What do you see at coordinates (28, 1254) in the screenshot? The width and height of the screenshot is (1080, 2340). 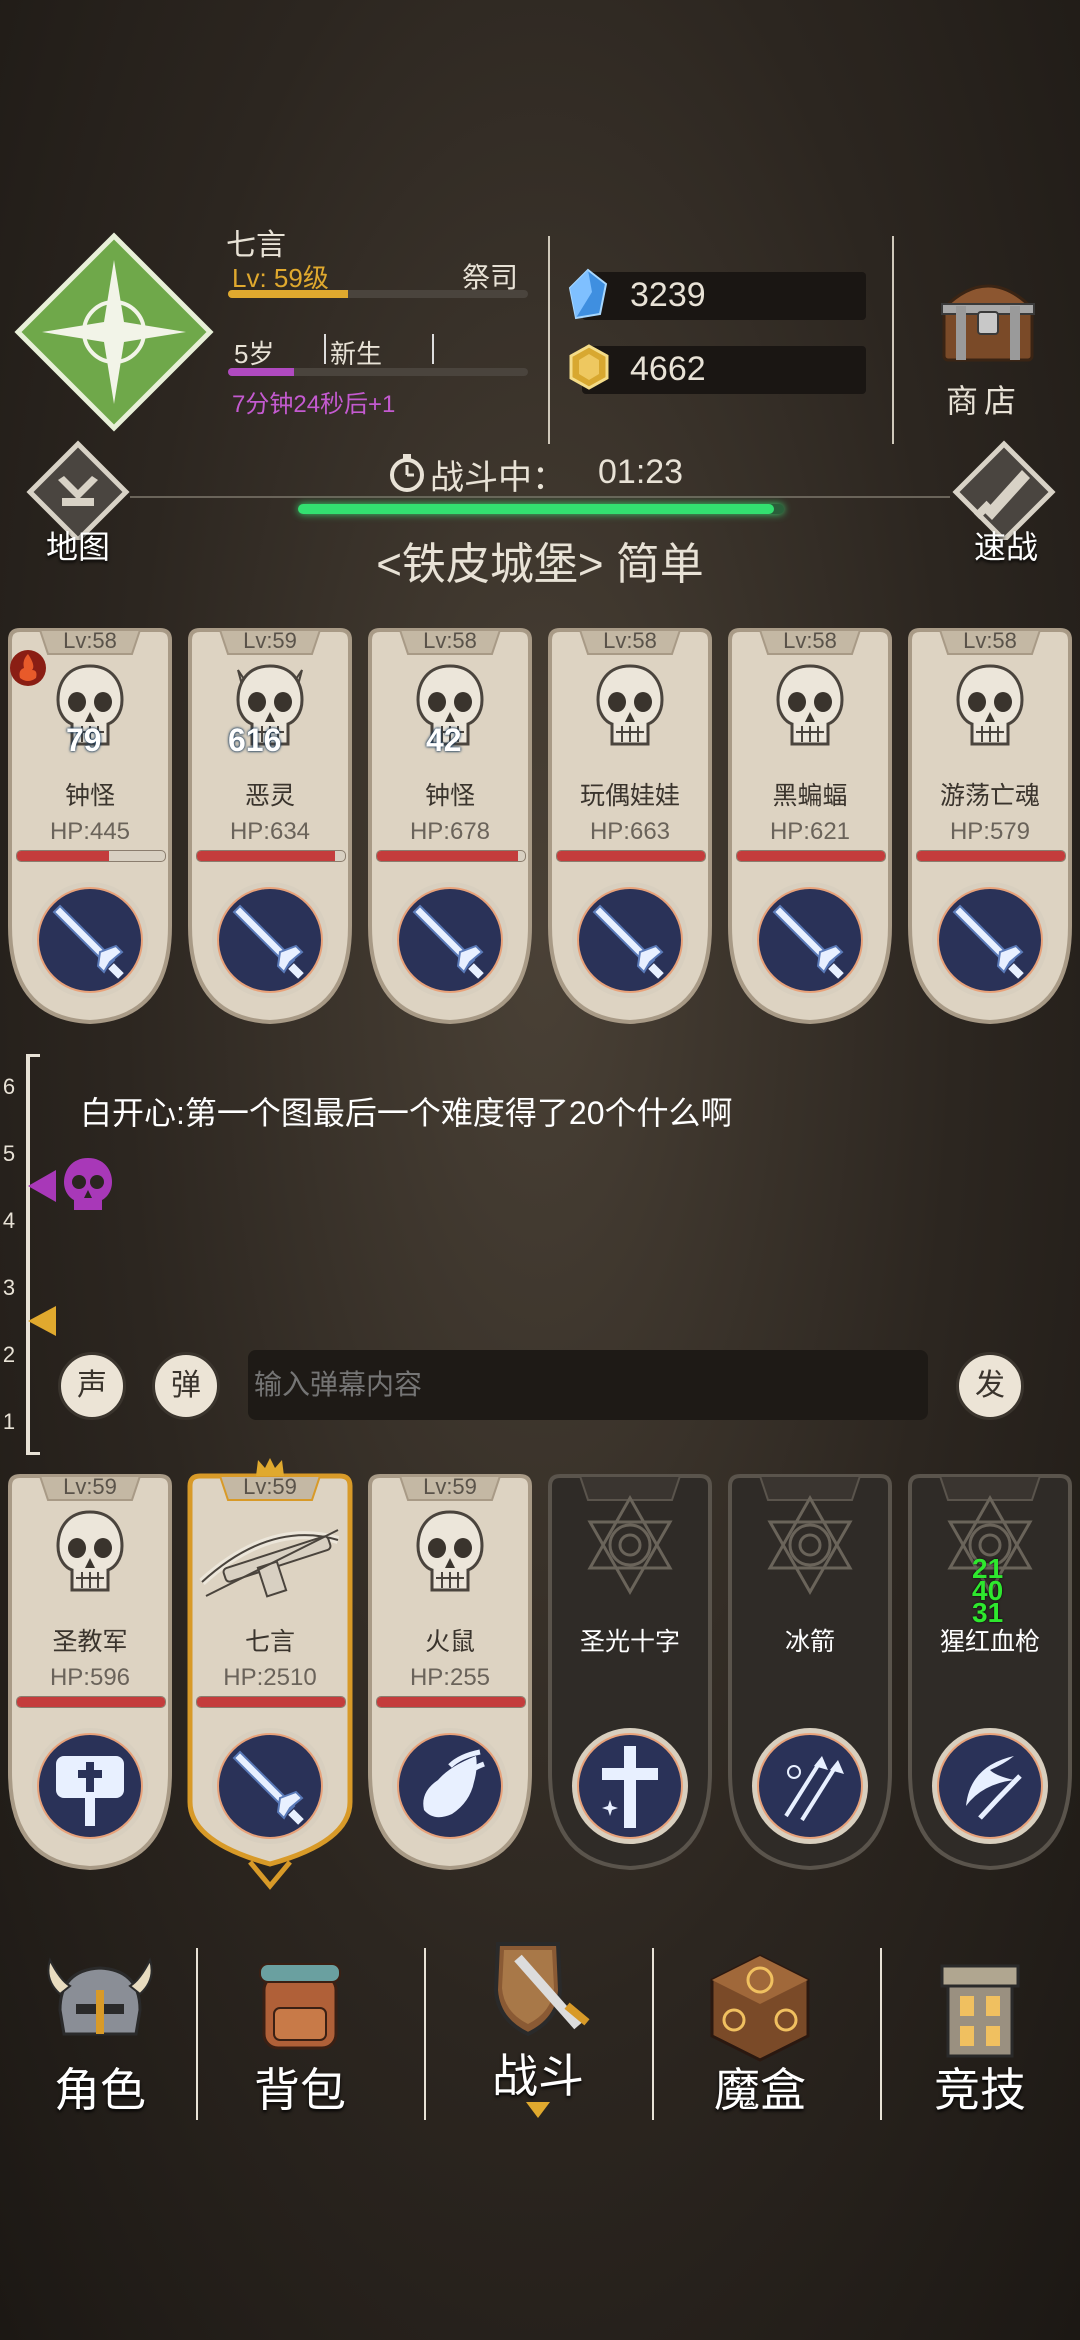 I see `lane-axis` at bounding box center [28, 1254].